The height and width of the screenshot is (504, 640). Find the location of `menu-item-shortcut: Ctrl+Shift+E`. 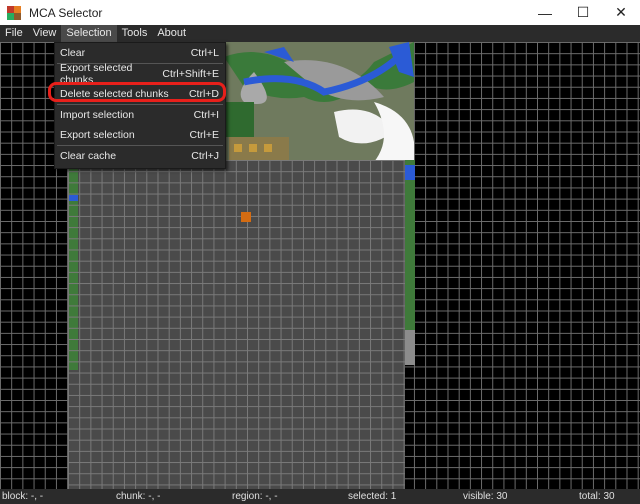

menu-item-shortcut: Ctrl+Shift+E is located at coordinates (190, 74).